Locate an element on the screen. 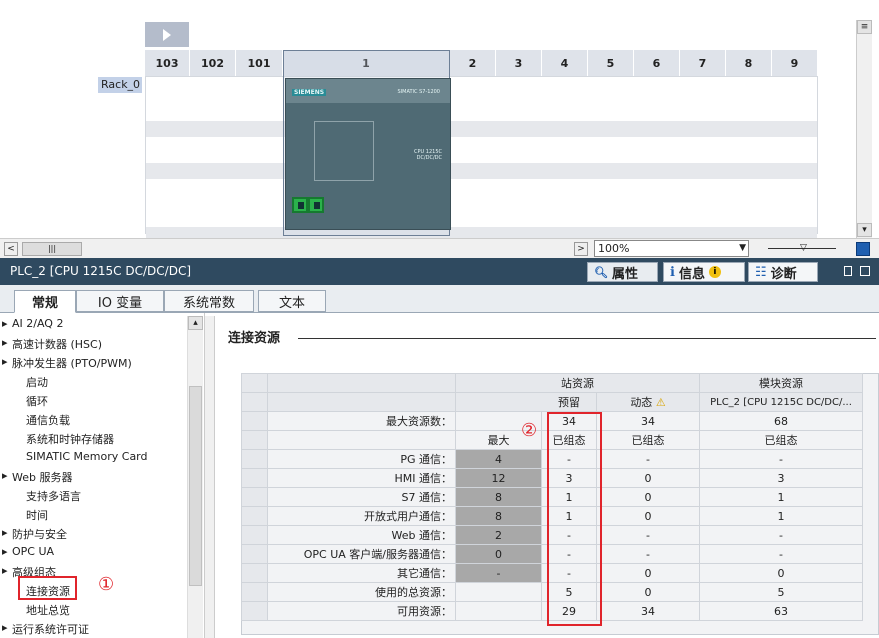  section-title: 连接资源 is located at coordinates (254, 338).